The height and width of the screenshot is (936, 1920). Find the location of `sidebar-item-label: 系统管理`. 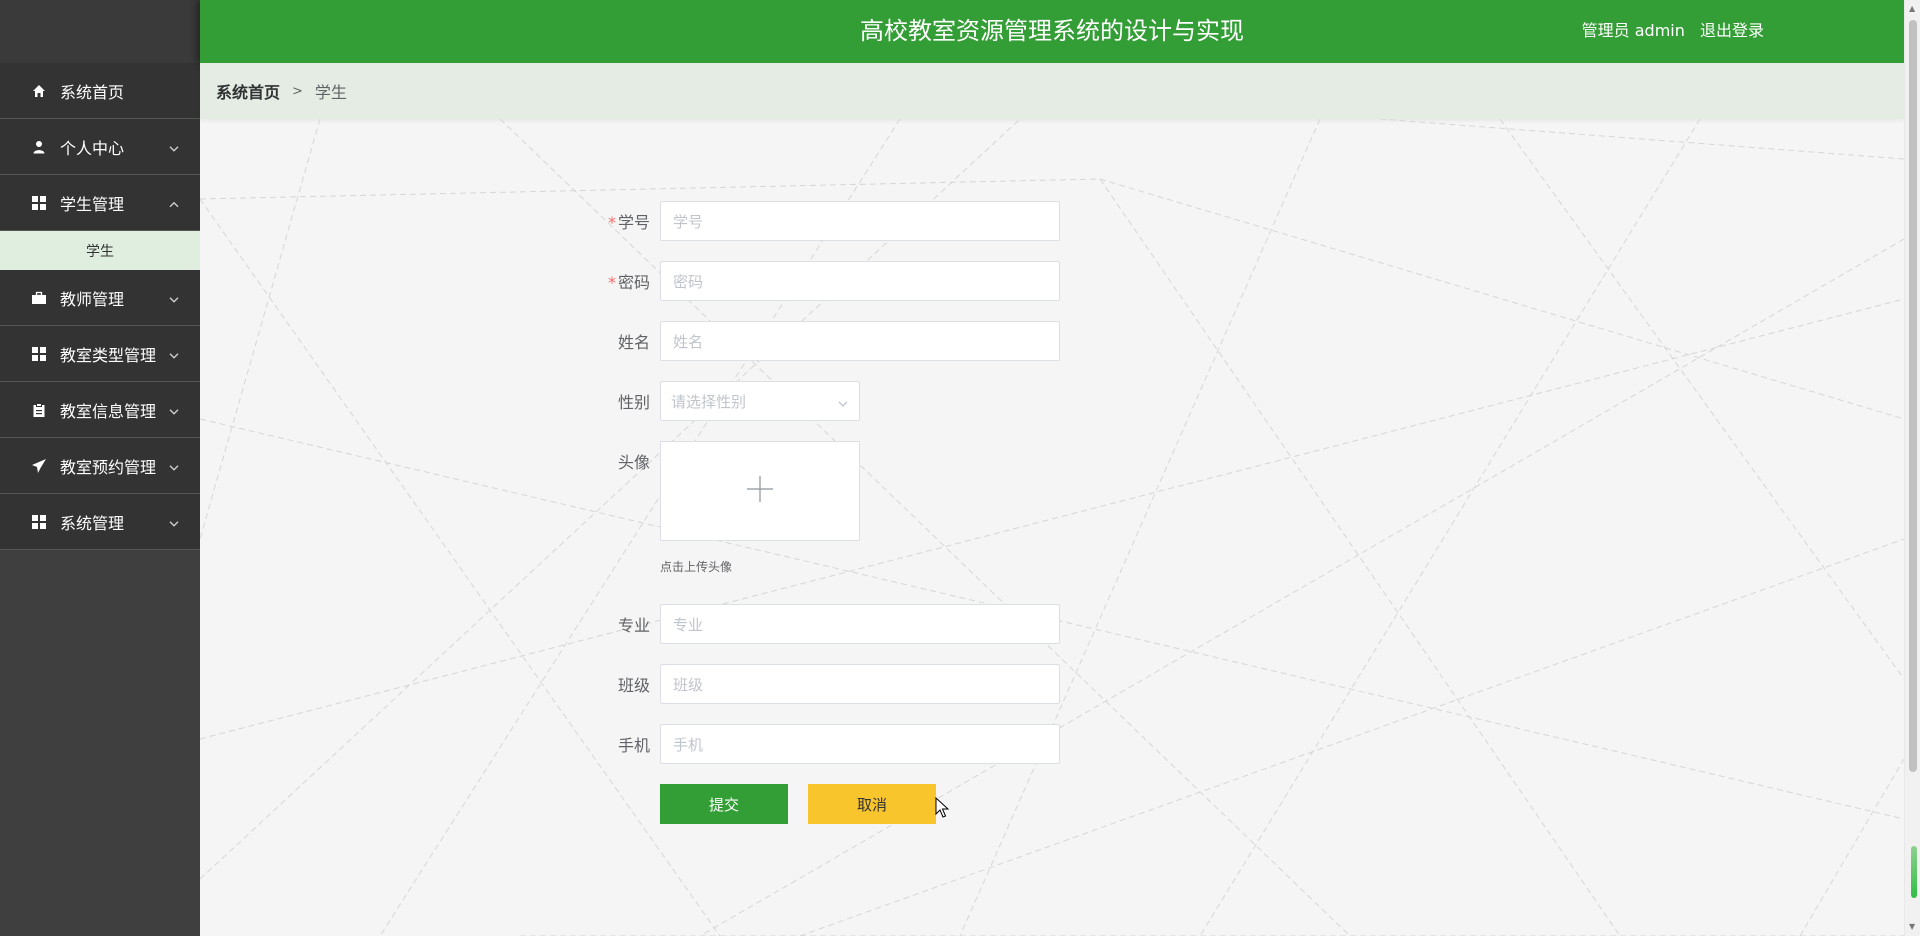

sidebar-item-label: 系统管理 is located at coordinates (92, 523).